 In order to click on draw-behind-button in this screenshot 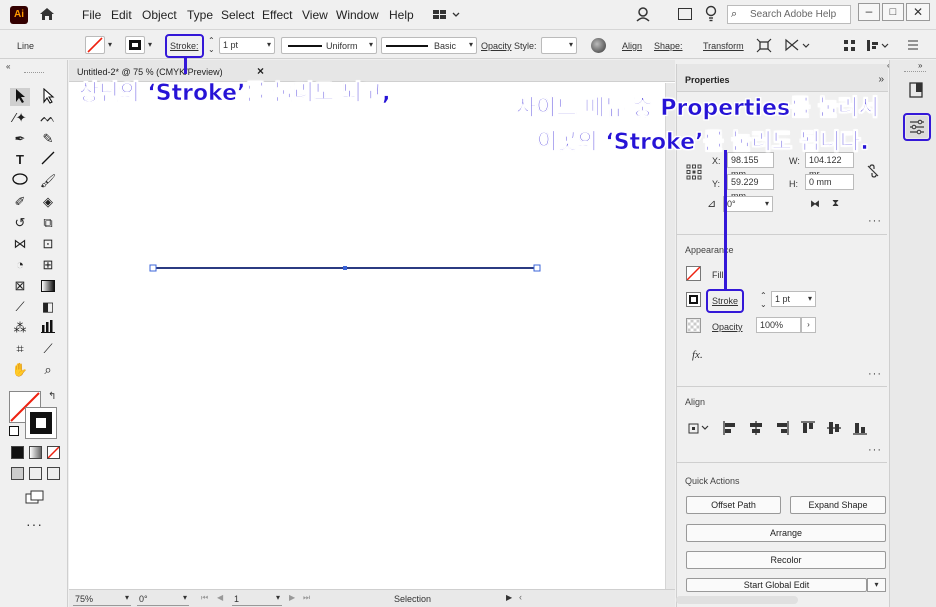, I will do `click(35, 473)`.